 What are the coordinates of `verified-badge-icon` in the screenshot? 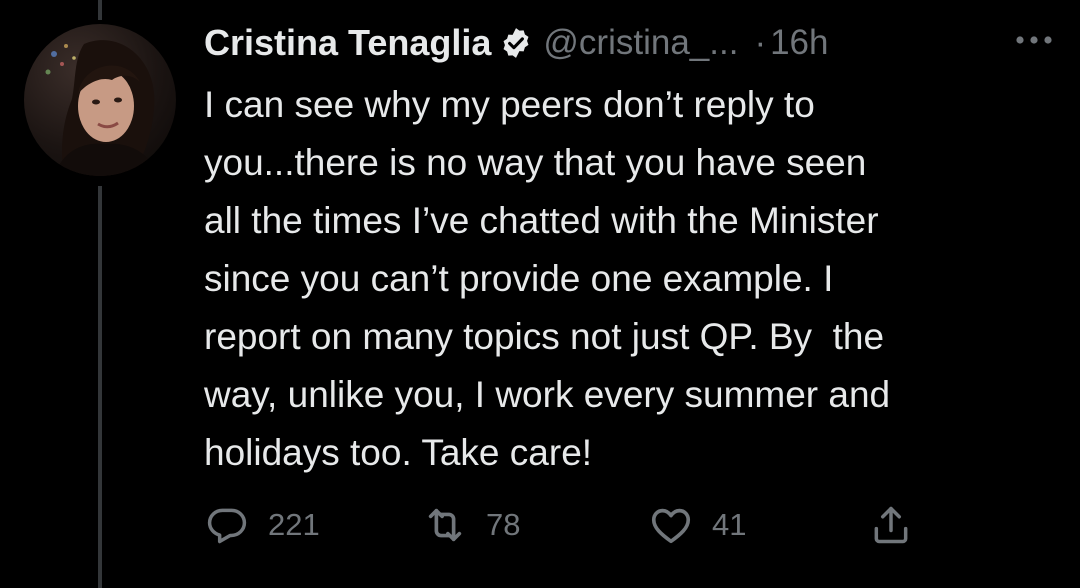 It's located at (516, 43).